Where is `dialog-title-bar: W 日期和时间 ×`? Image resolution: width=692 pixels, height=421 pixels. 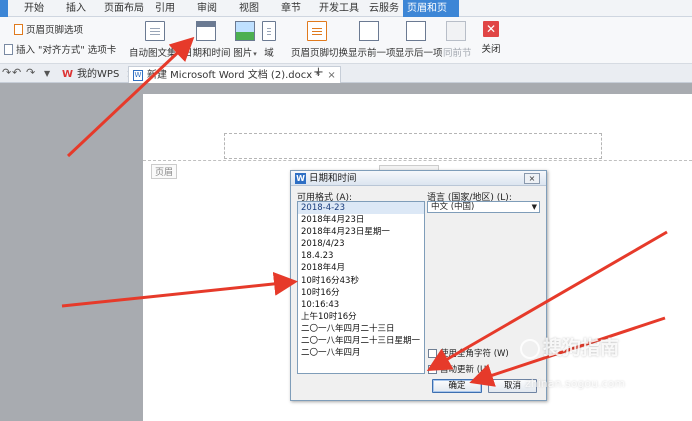
dialog-title-bar: W 日期和时间 × is located at coordinates (418, 178).